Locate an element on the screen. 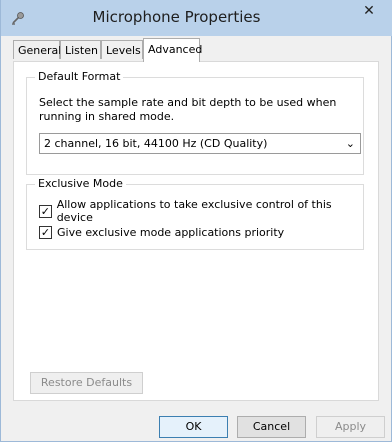  cancel-button: Cancel is located at coordinates (271, 427).